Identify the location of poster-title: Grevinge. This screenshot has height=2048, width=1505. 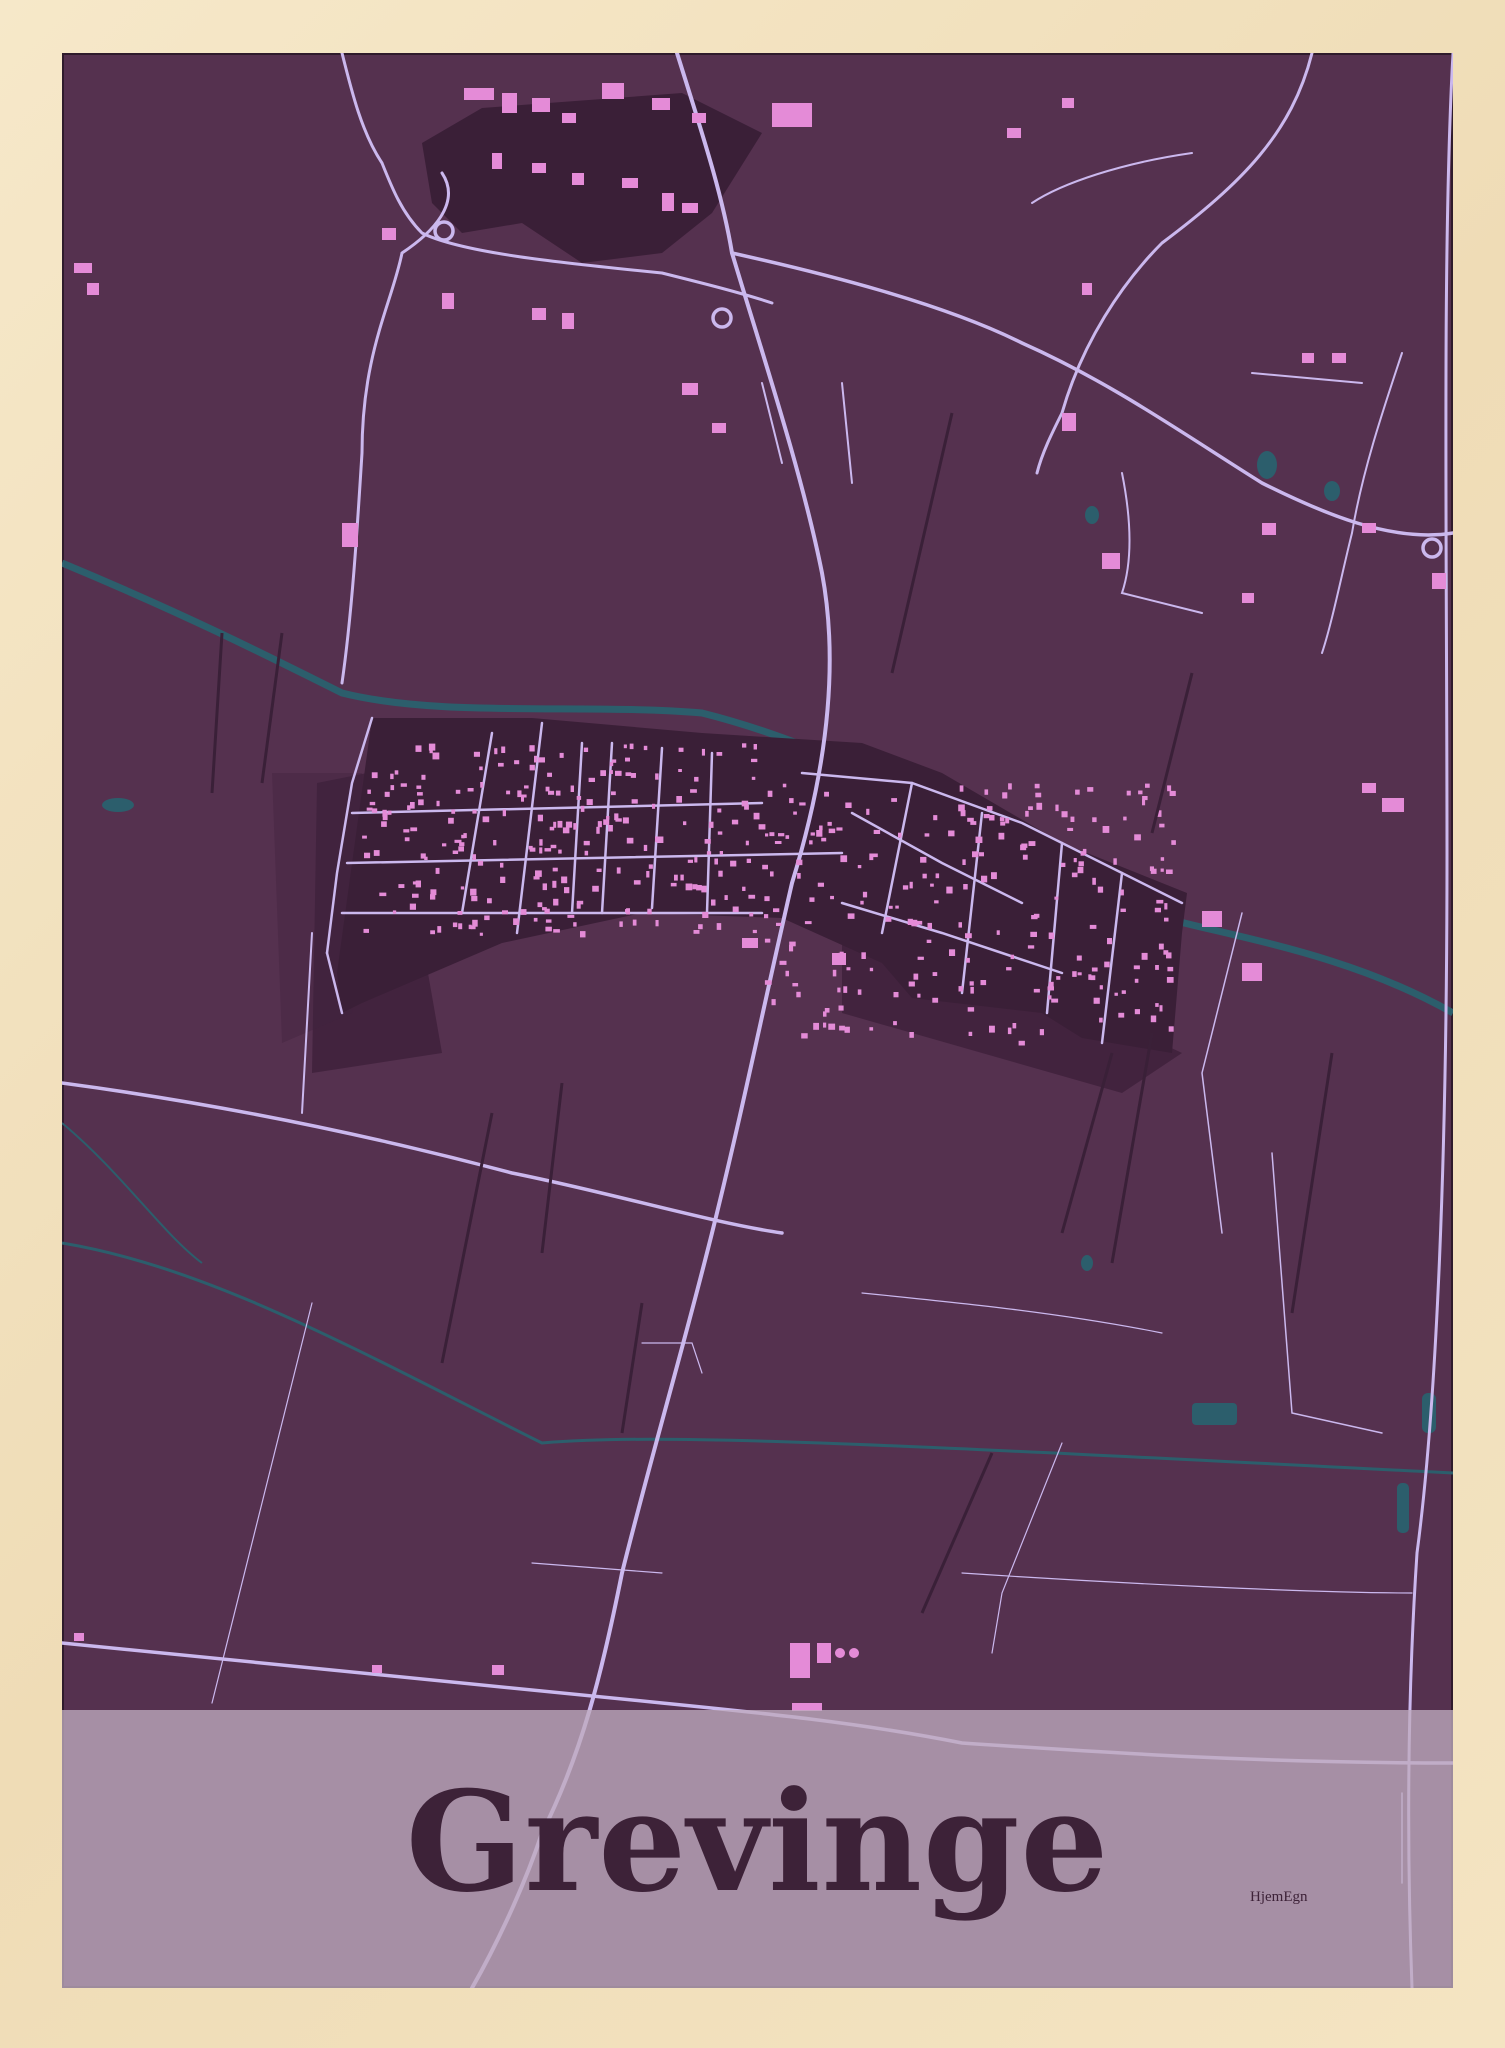
(757, 1841).